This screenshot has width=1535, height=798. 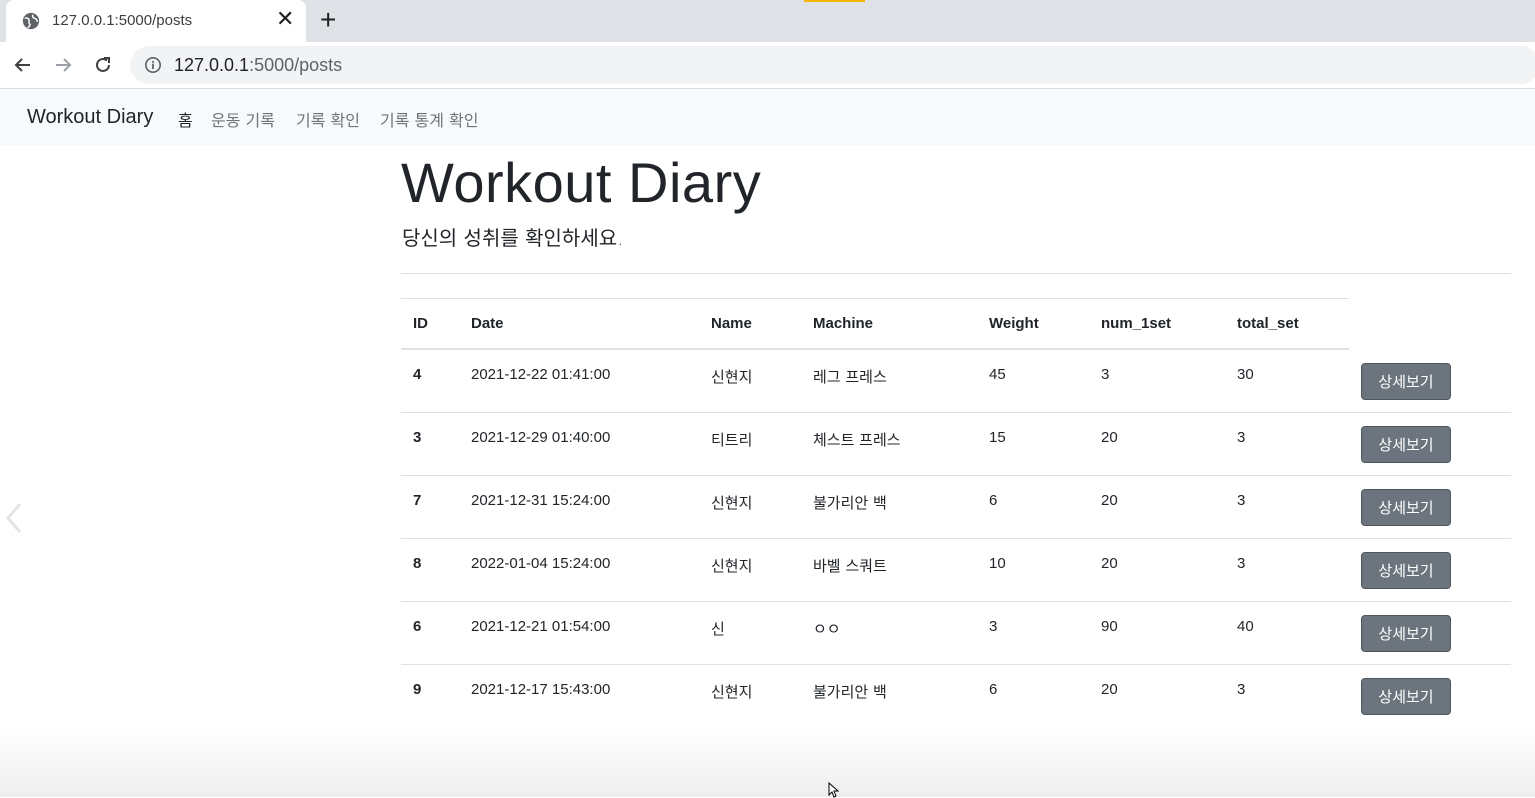 What do you see at coordinates (541, 563) in the screenshot?
I see `cell-date: 2022-01-04 15:24:00` at bounding box center [541, 563].